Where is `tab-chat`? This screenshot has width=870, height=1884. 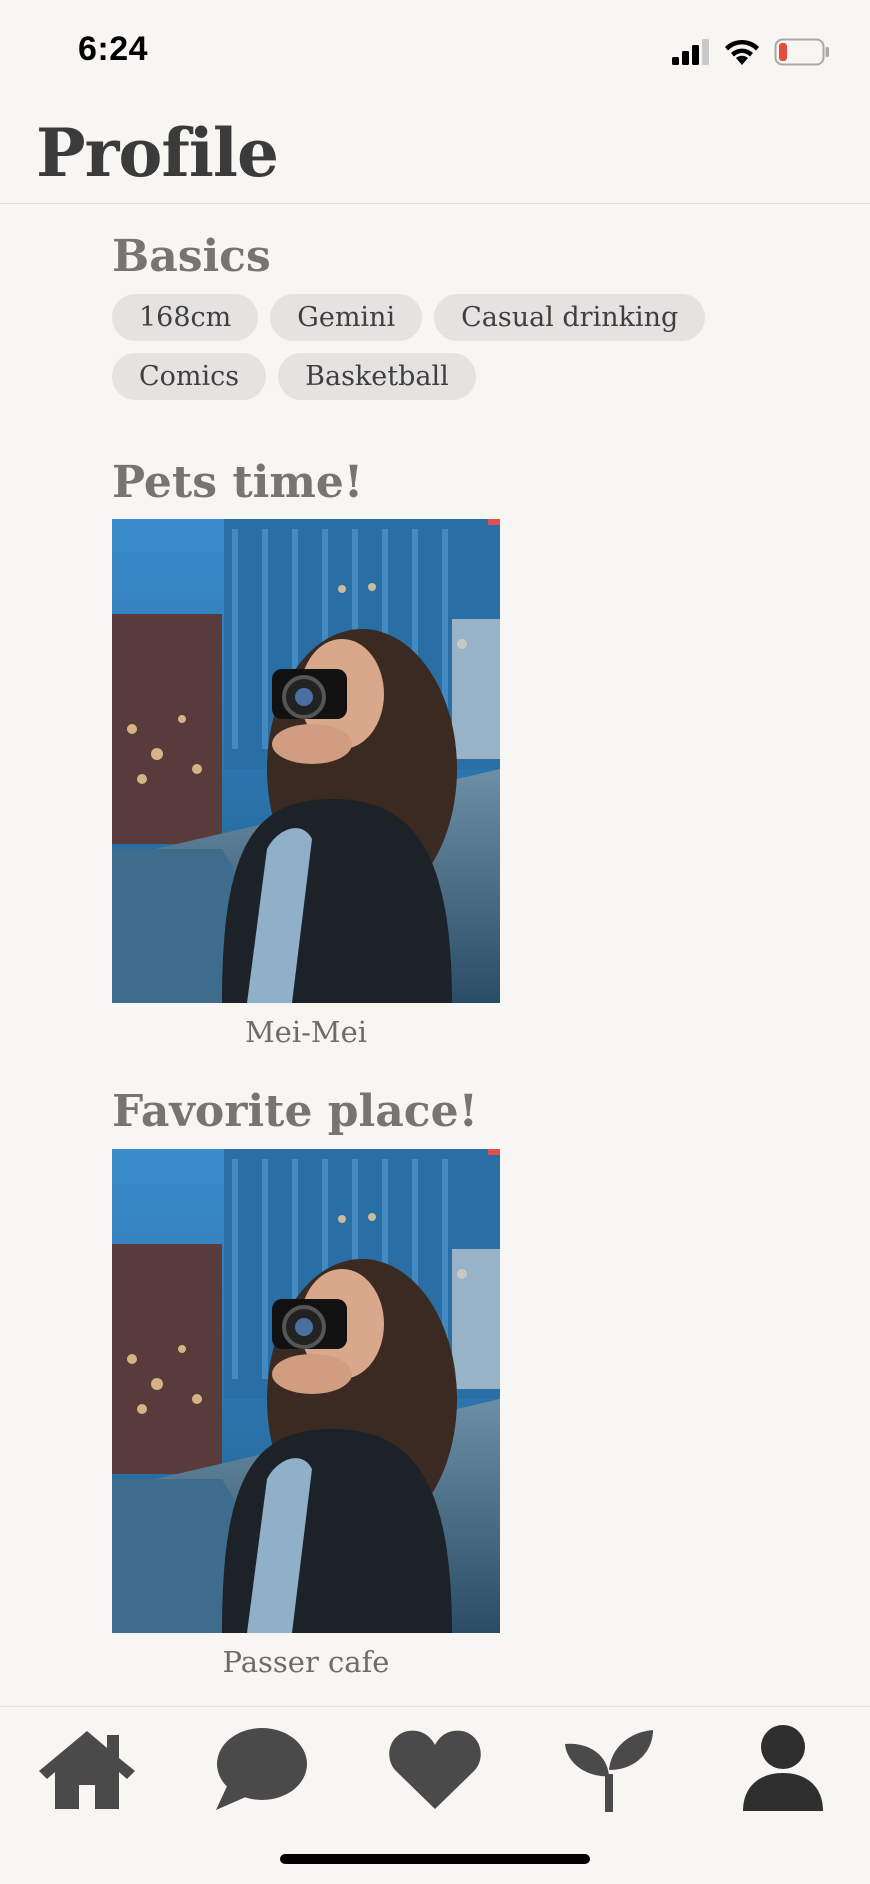
tab-chat is located at coordinates (260, 1769).